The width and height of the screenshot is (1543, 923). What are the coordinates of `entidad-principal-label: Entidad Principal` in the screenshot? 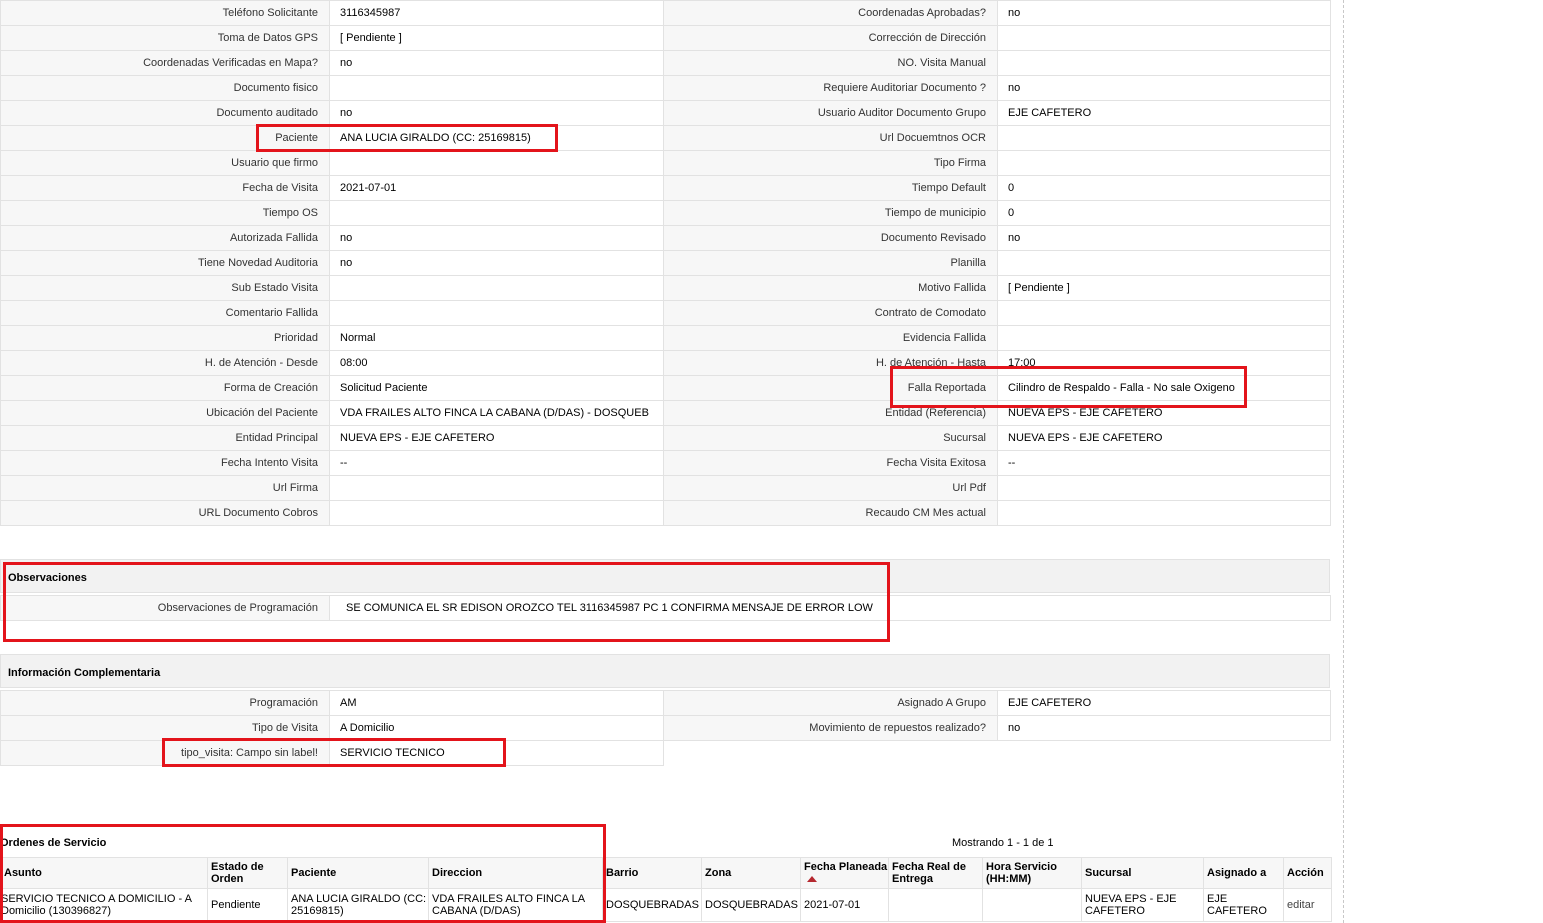 It's located at (165, 438).